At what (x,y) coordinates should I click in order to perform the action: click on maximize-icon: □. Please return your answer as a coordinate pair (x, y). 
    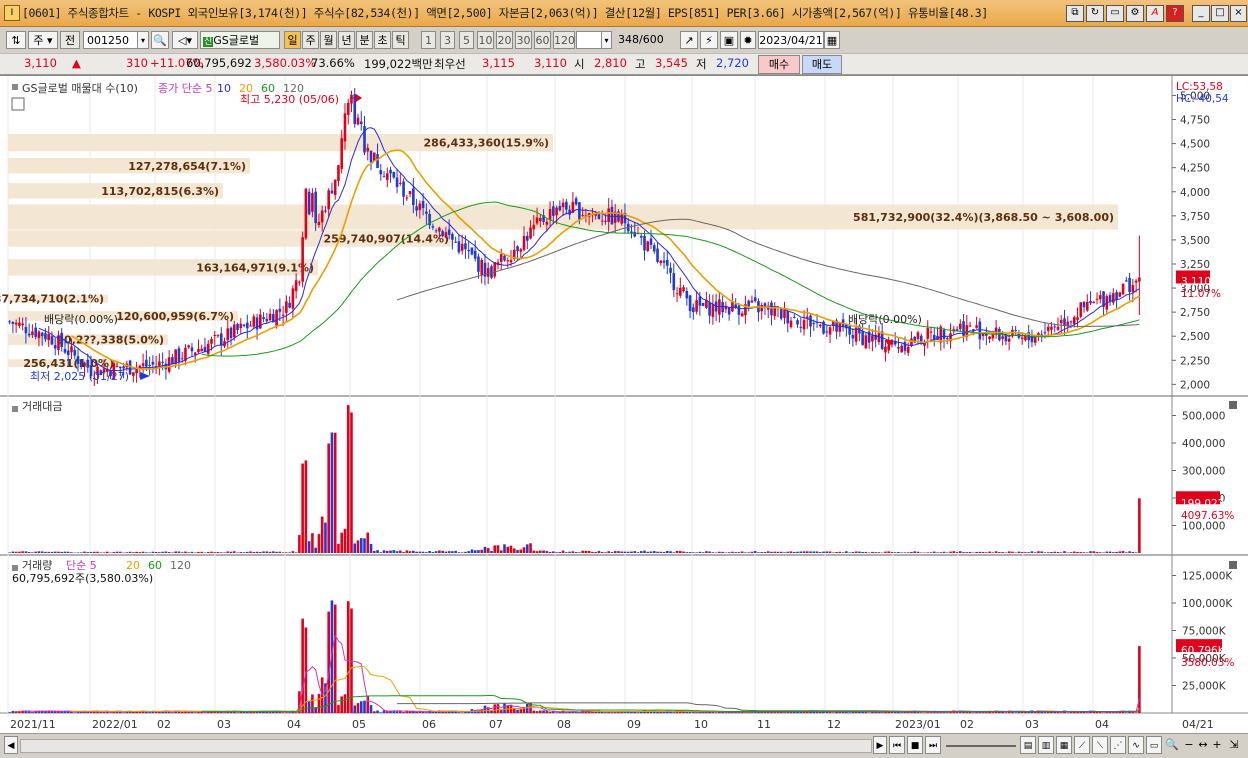
    Looking at the image, I should click on (1220, 13).